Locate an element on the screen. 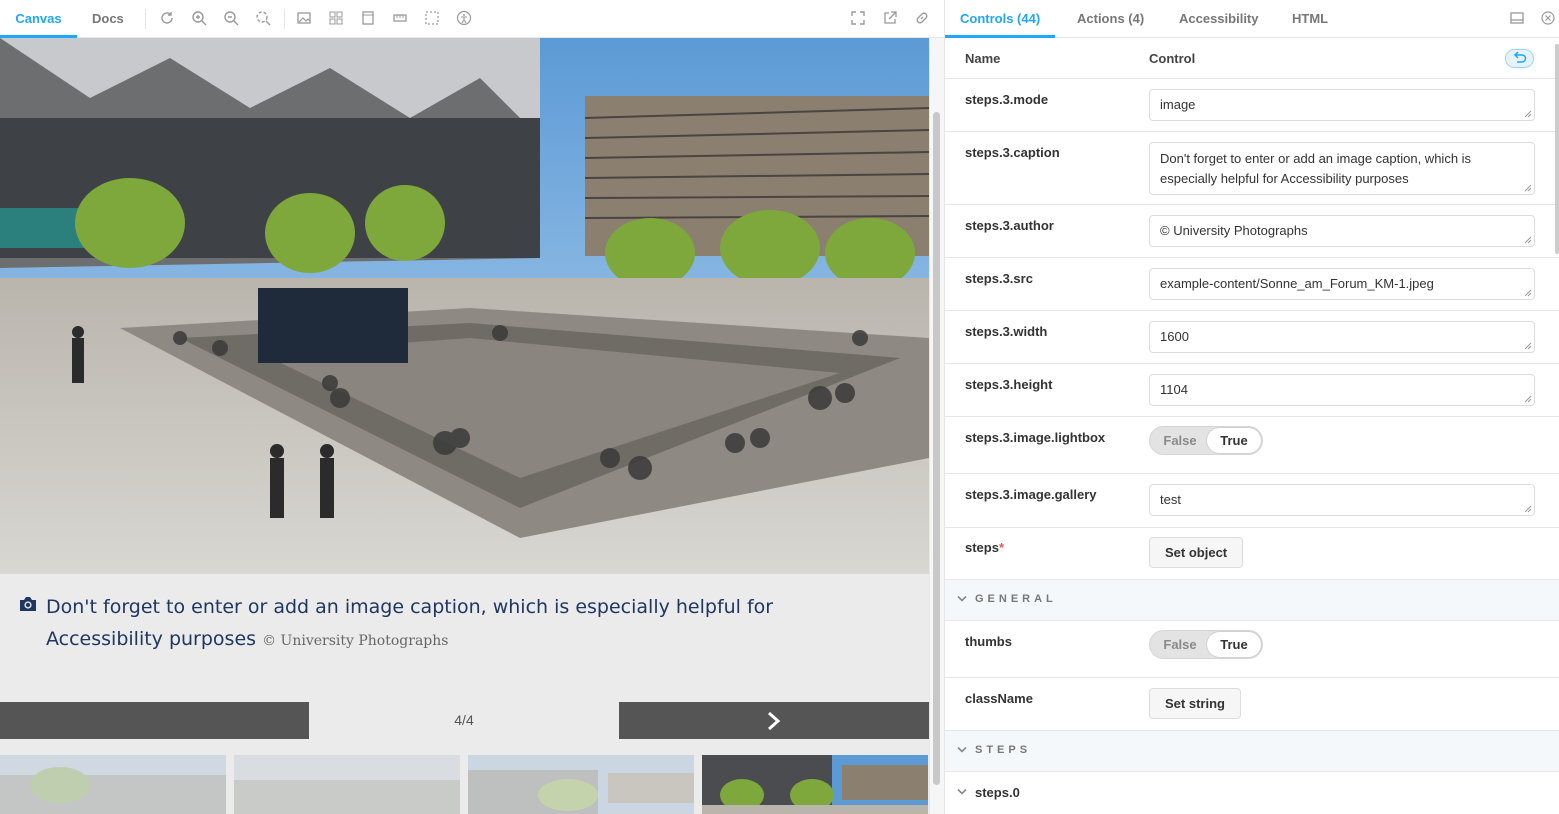 The height and width of the screenshot is (814, 1559). set-string-button: Set string is located at coordinates (1195, 703).